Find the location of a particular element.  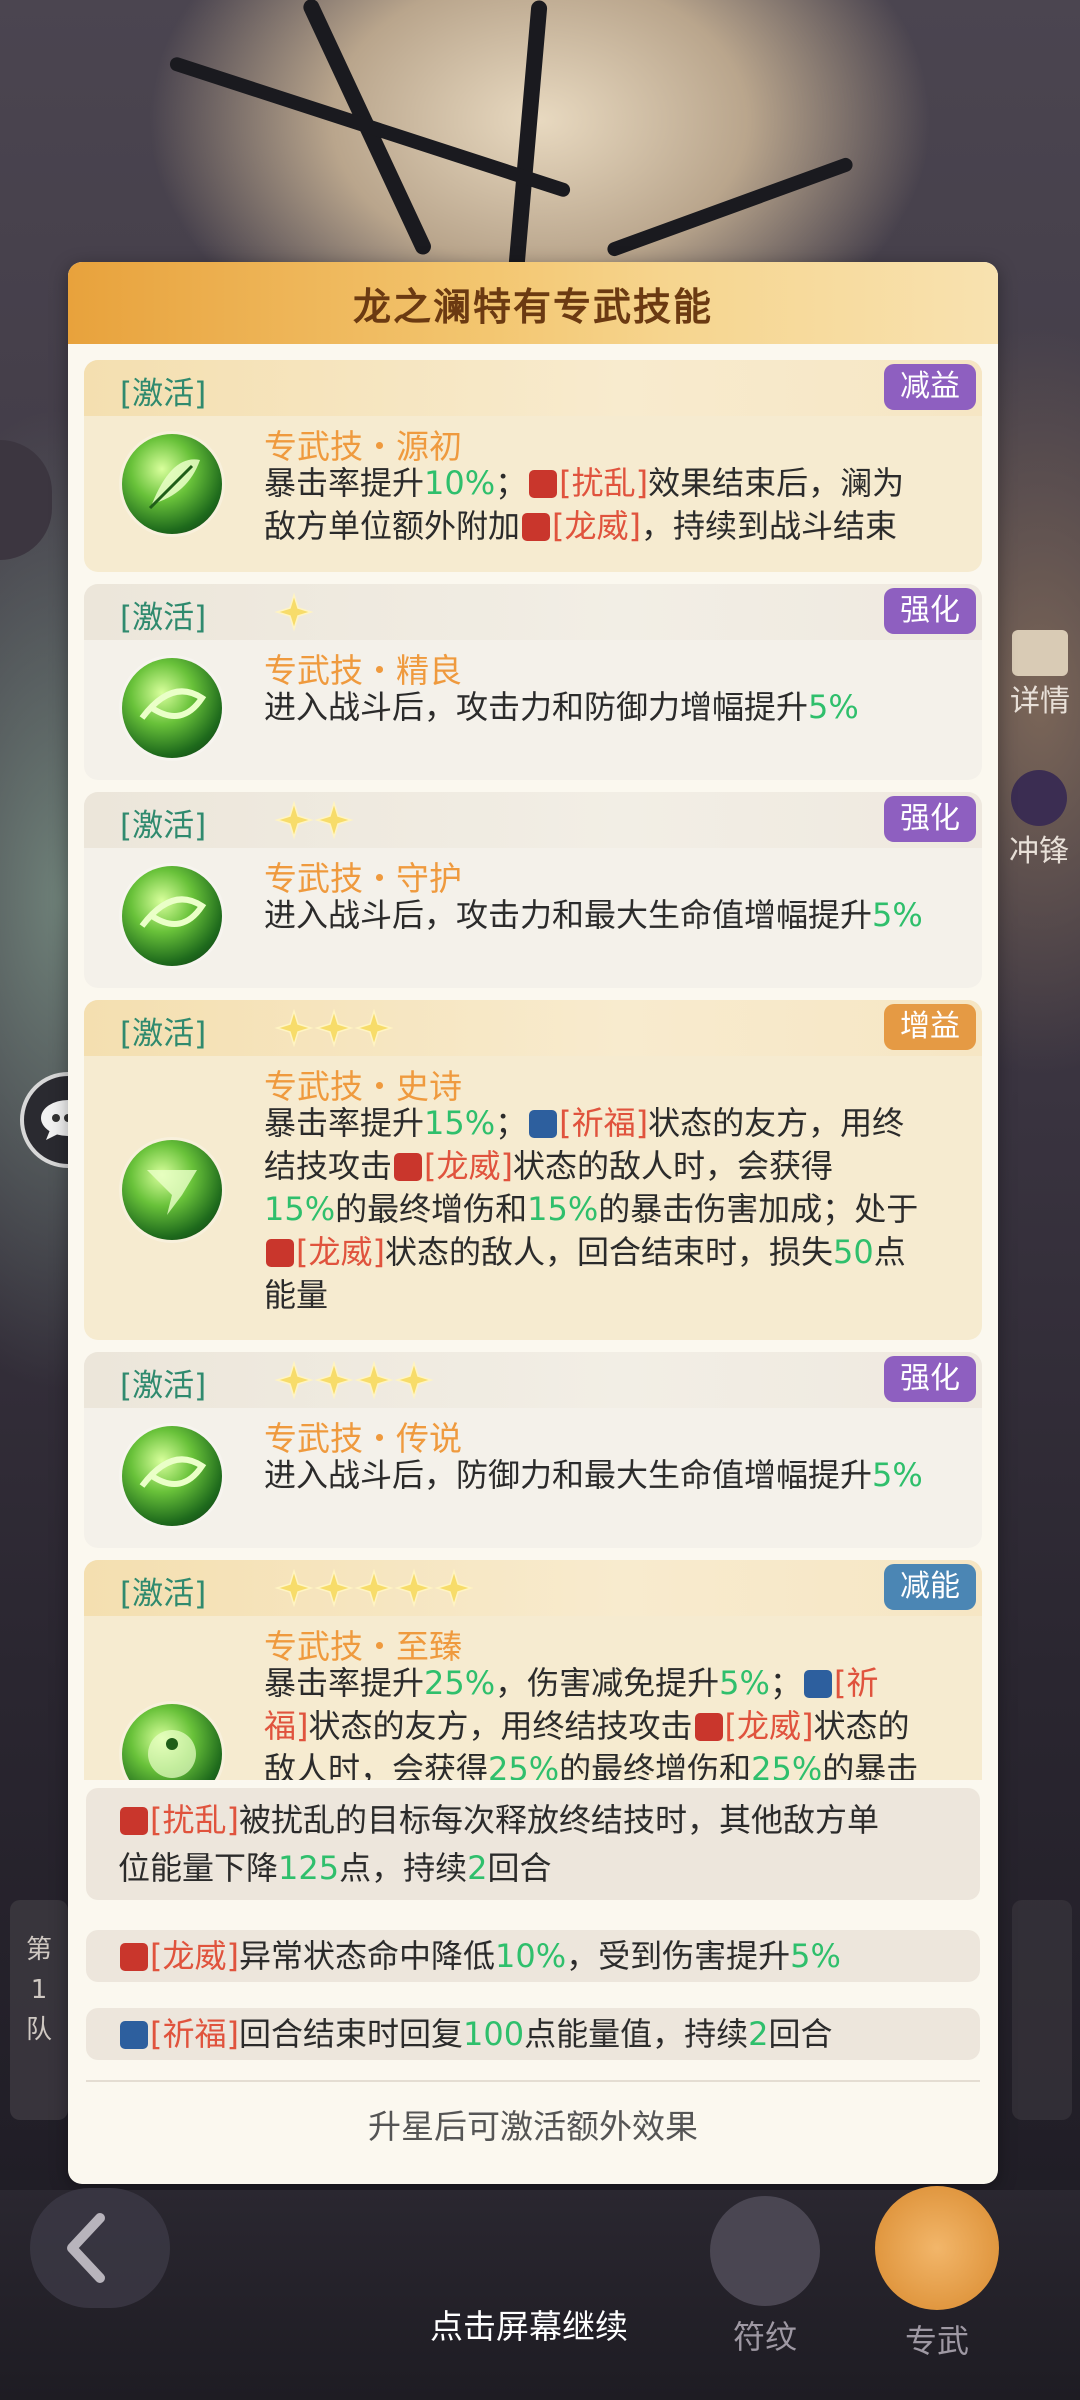

left-edge-button is located at coordinates (26, 500).